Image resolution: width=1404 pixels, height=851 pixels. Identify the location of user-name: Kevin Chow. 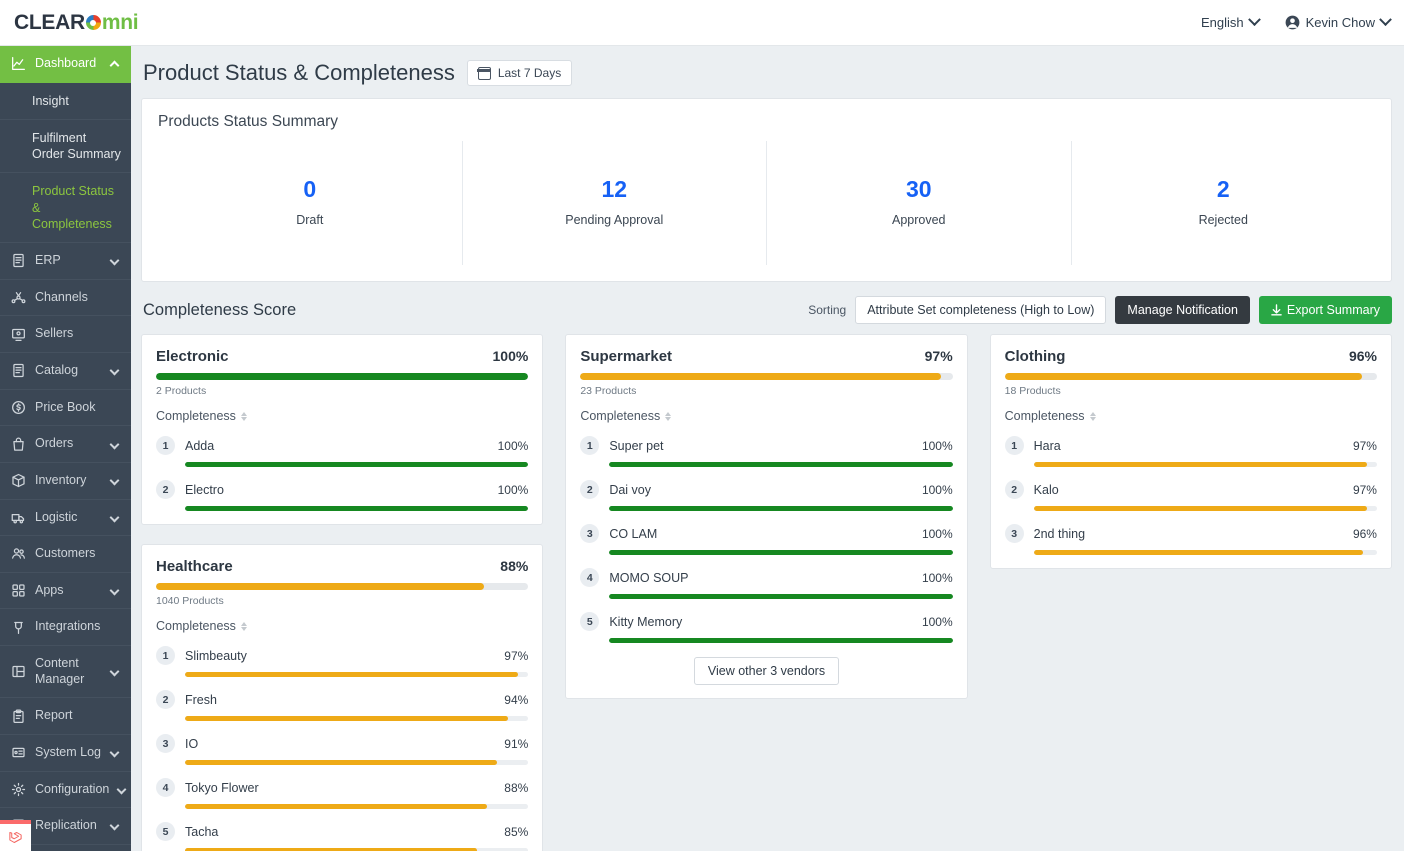
(1340, 22).